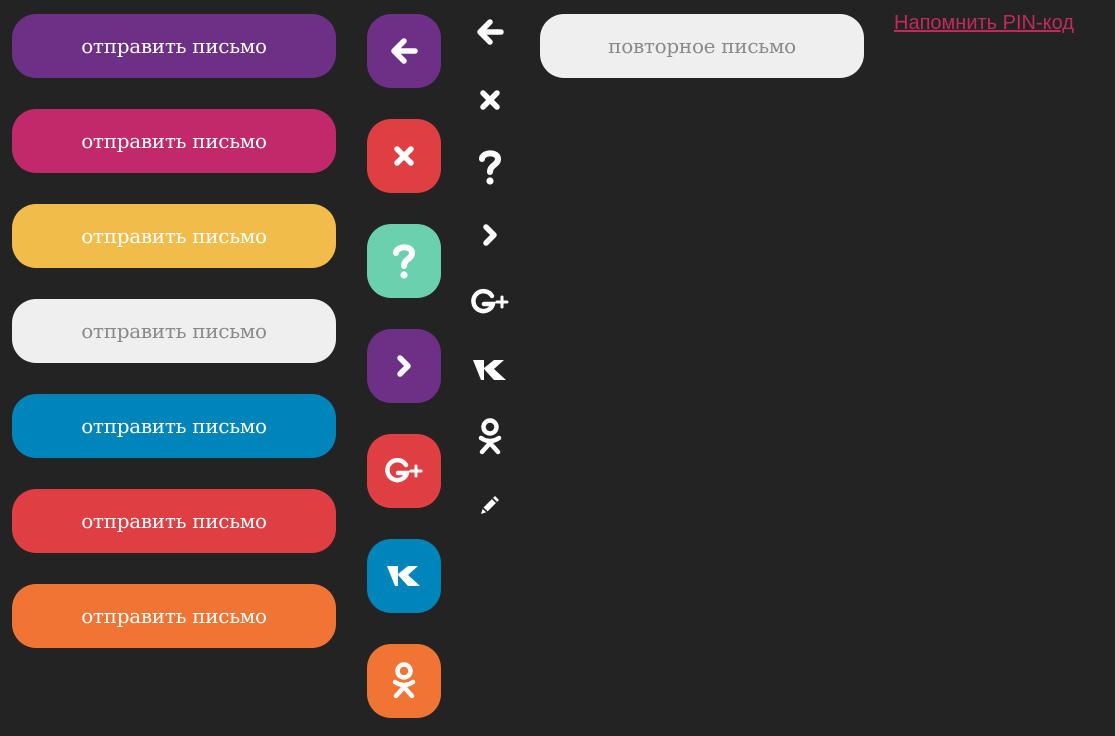 The width and height of the screenshot is (1115, 736). Describe the element at coordinates (174, 616) in the screenshot. I see `send-letter-button-orange: отправить письмо` at that location.